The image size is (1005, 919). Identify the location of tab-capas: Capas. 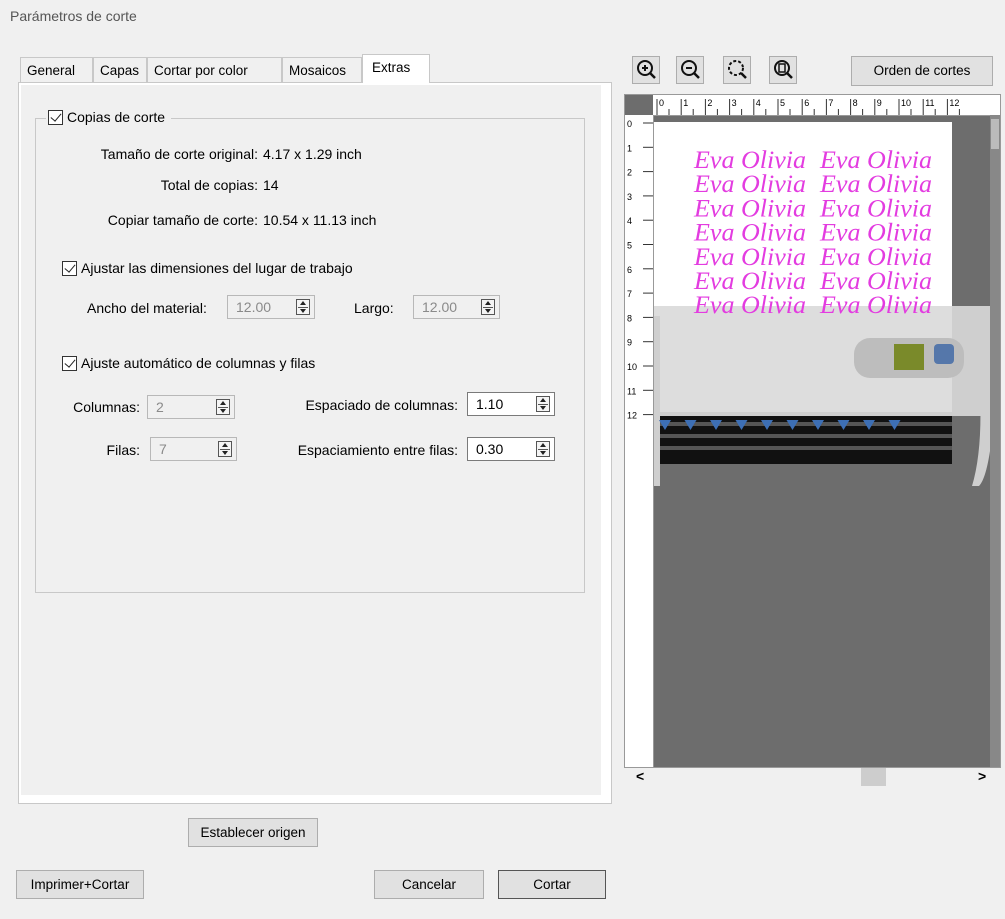
(120, 69).